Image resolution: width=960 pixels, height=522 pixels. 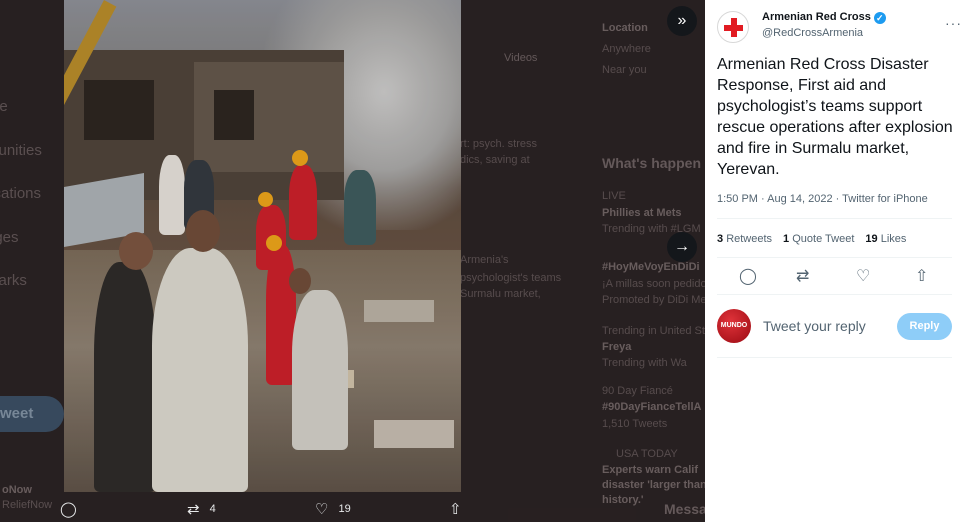 I want to click on background-location-label: Location, so click(x=625, y=28).